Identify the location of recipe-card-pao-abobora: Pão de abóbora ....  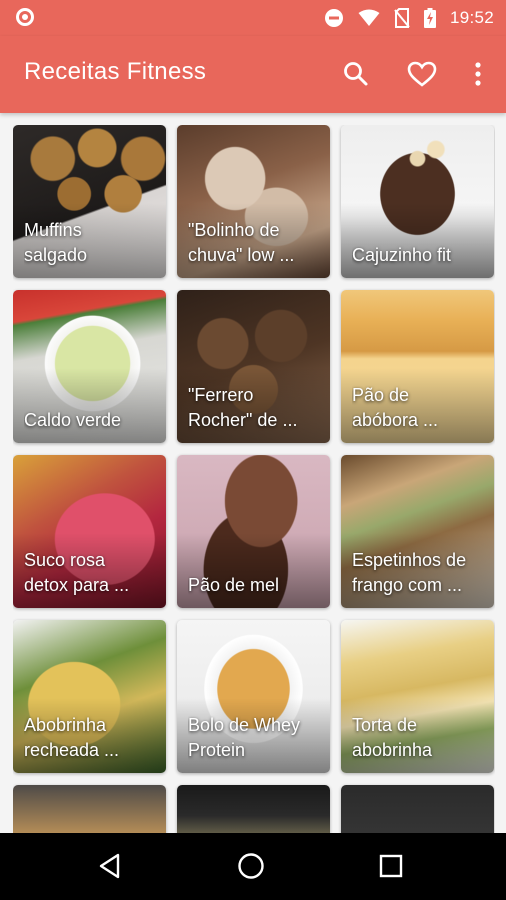
(417, 366).